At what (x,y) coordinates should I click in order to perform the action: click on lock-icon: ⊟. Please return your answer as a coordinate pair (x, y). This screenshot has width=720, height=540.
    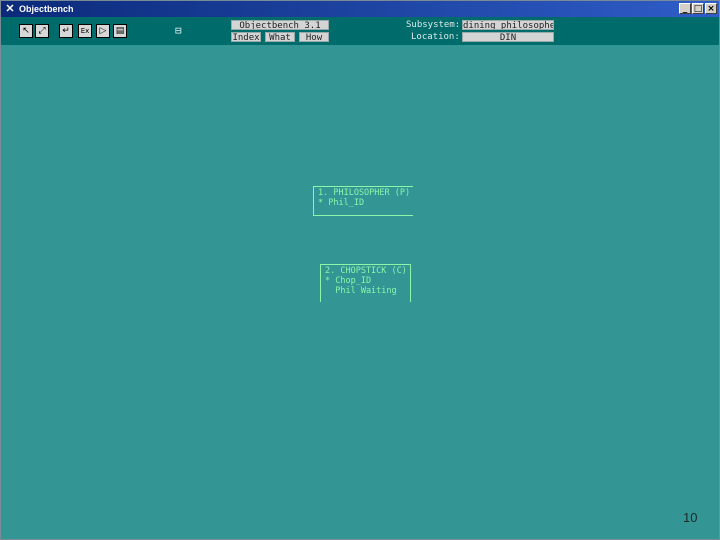
    Looking at the image, I should click on (178, 30).